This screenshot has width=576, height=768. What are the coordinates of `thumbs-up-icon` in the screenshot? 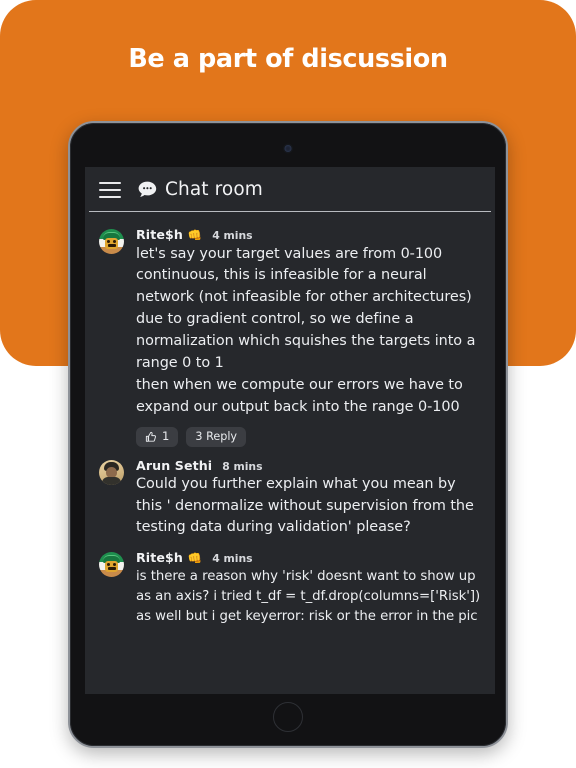 It's located at (150, 436).